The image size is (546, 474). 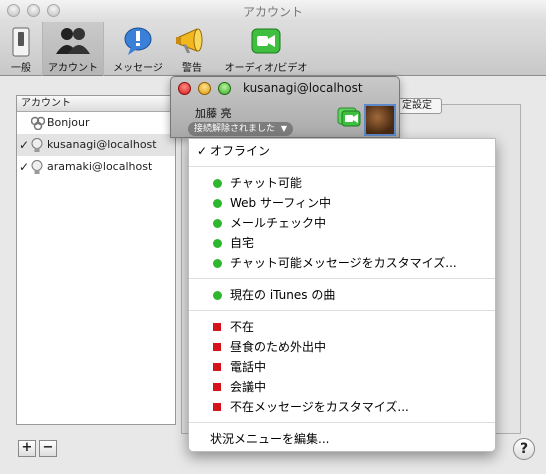 What do you see at coordinates (73, 68) in the screenshot?
I see `tab-accounts-label: アカウント` at bounding box center [73, 68].